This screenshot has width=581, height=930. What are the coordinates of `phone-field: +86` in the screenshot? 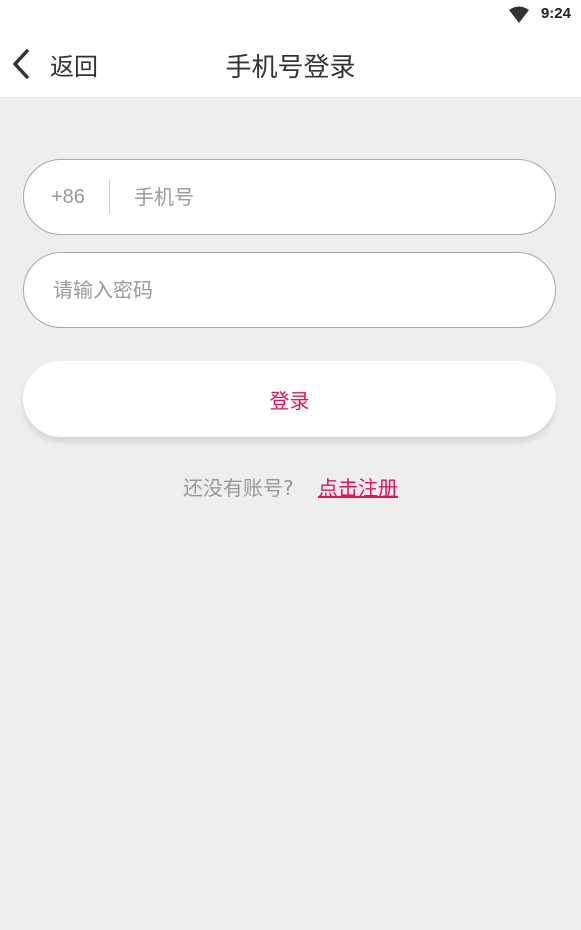 It's located at (289, 197).